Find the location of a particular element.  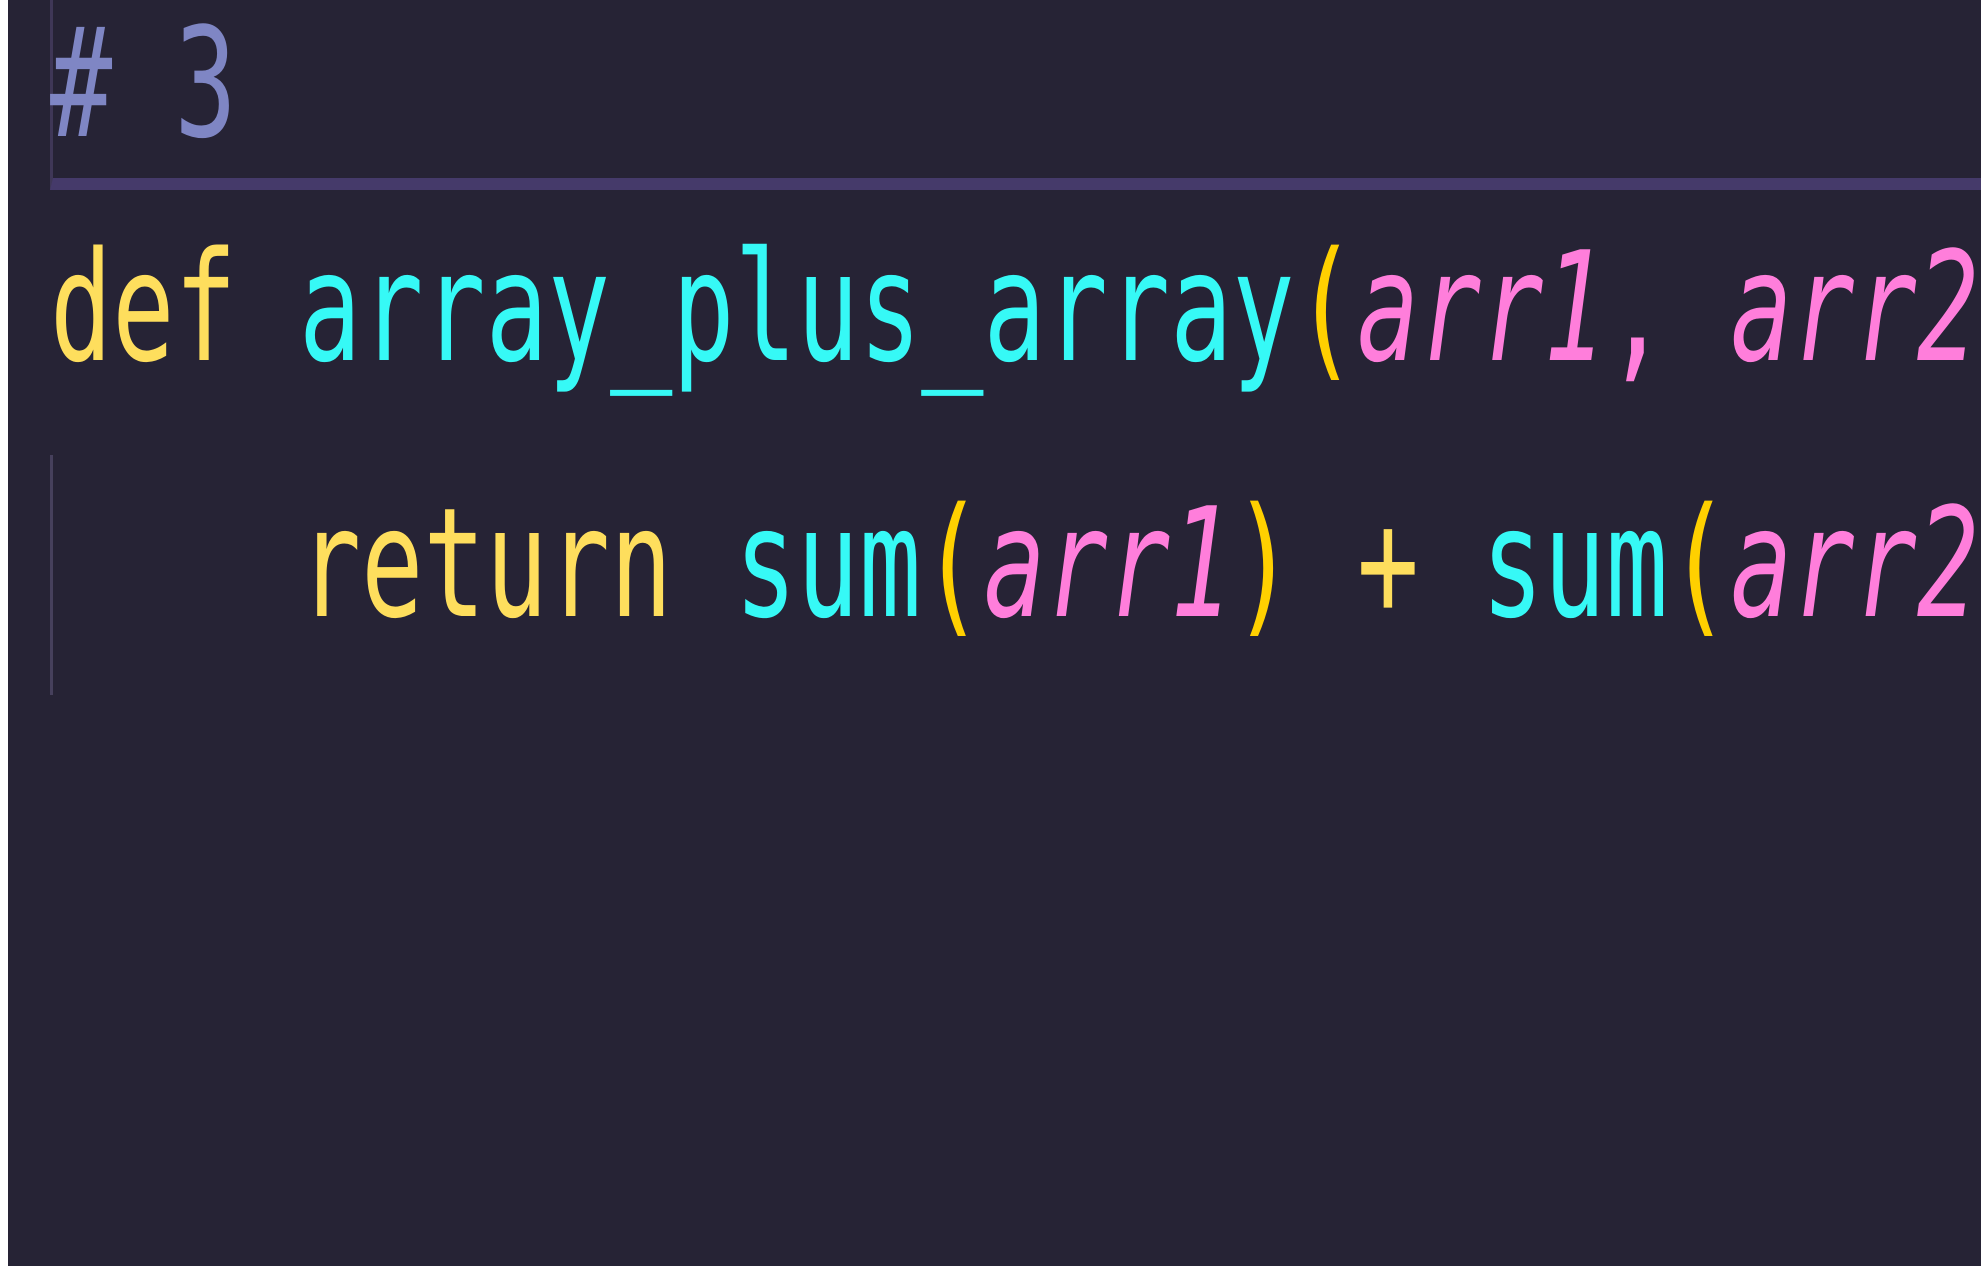

sum-builtin-1: sum is located at coordinates (828, 563).